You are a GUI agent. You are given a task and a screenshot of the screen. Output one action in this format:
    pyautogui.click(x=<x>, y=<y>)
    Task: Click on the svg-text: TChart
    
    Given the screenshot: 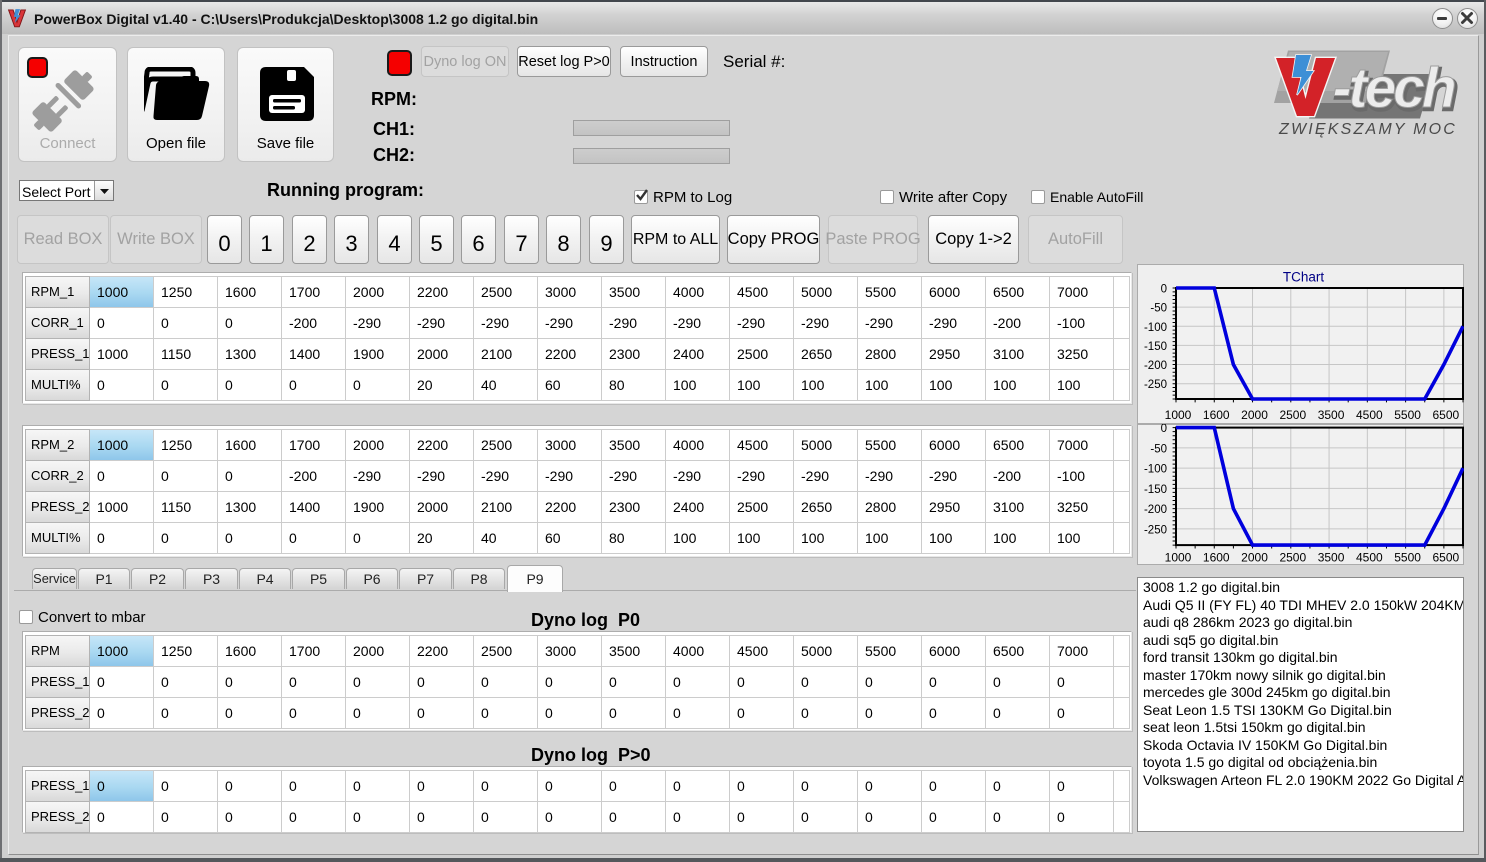 What is the action you would take?
    pyautogui.click(x=1304, y=277)
    